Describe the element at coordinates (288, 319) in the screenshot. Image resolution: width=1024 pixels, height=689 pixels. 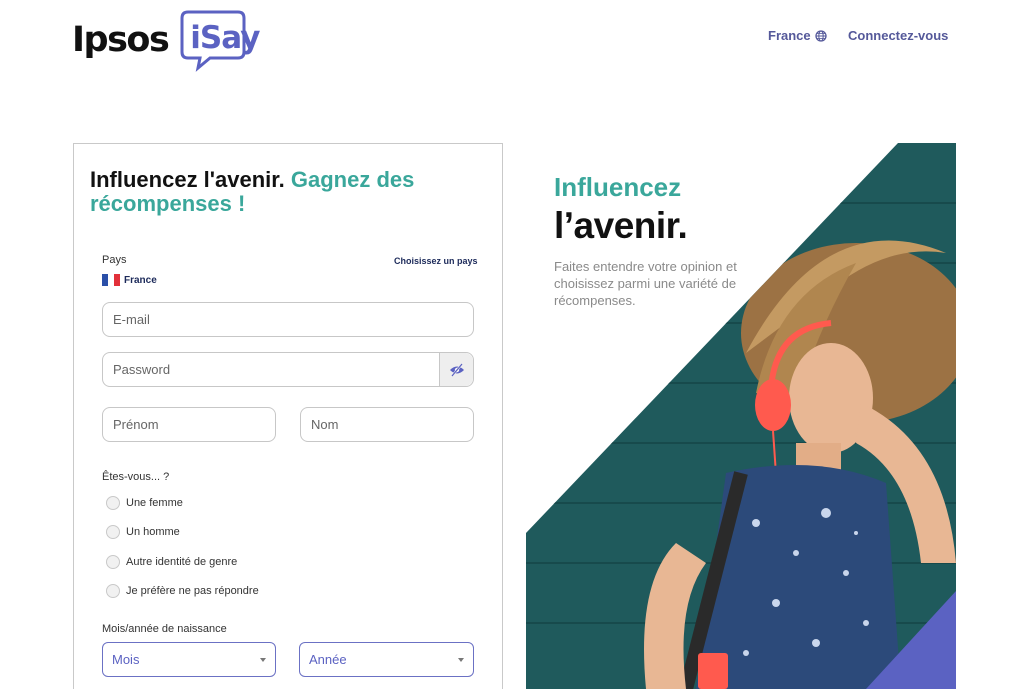
I see `email-field: E-mail` at that location.